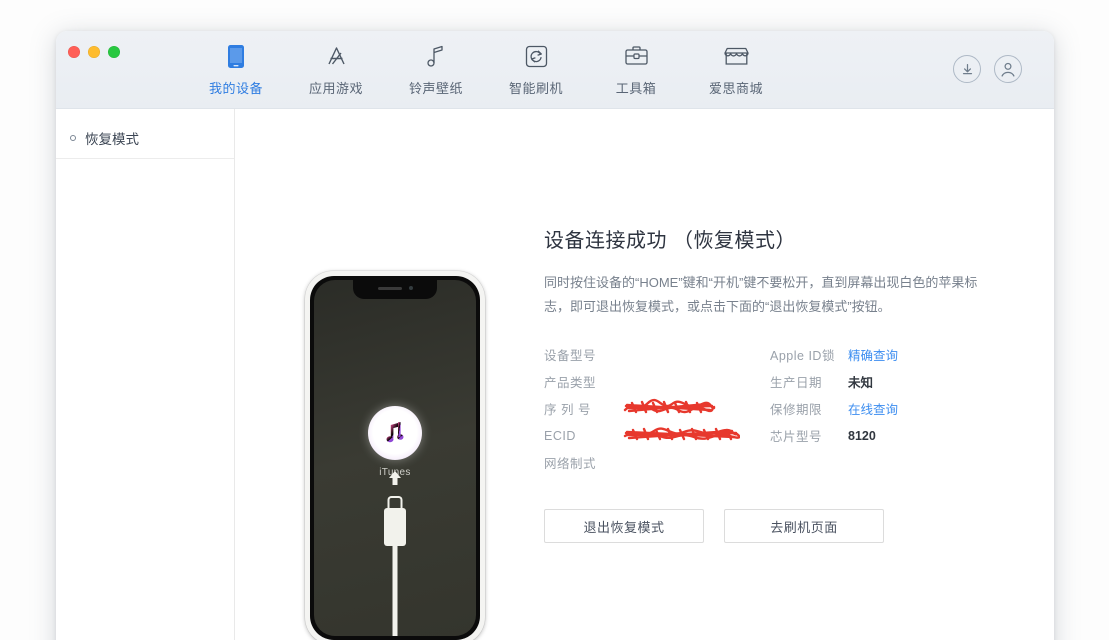 The height and width of the screenshot is (640, 1109). Describe the element at coordinates (862, 435) in the screenshot. I see `spec-value-chip-model: 8120` at that location.